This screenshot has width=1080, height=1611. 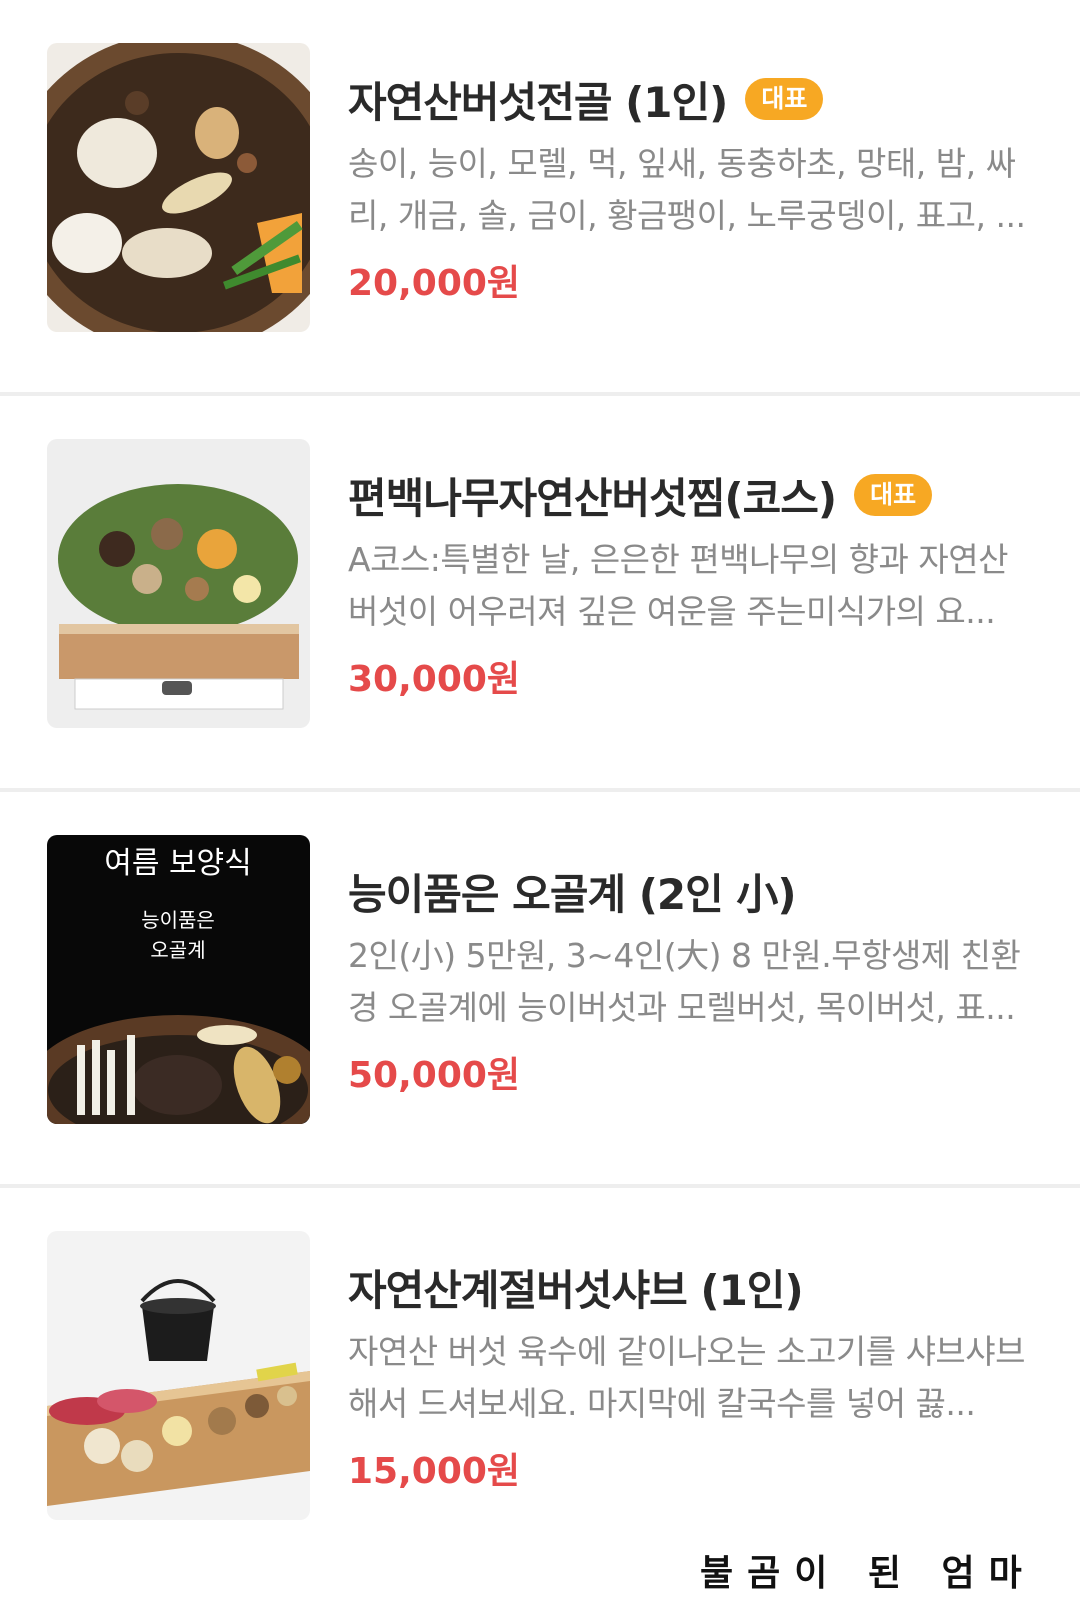 I want to click on menu-item-name: 편백나무자연산버섯찜(코스), so click(x=592, y=498).